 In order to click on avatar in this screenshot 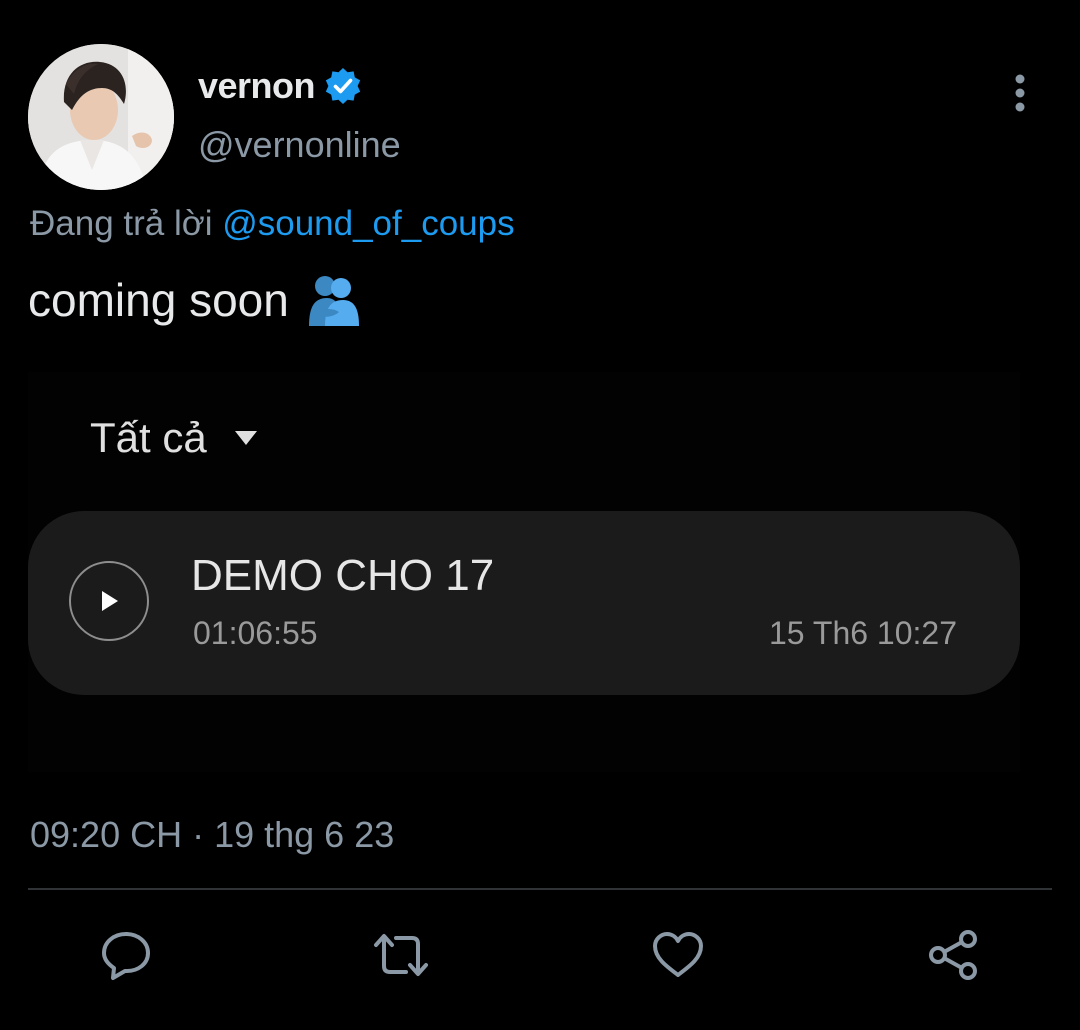, I will do `click(101, 117)`.